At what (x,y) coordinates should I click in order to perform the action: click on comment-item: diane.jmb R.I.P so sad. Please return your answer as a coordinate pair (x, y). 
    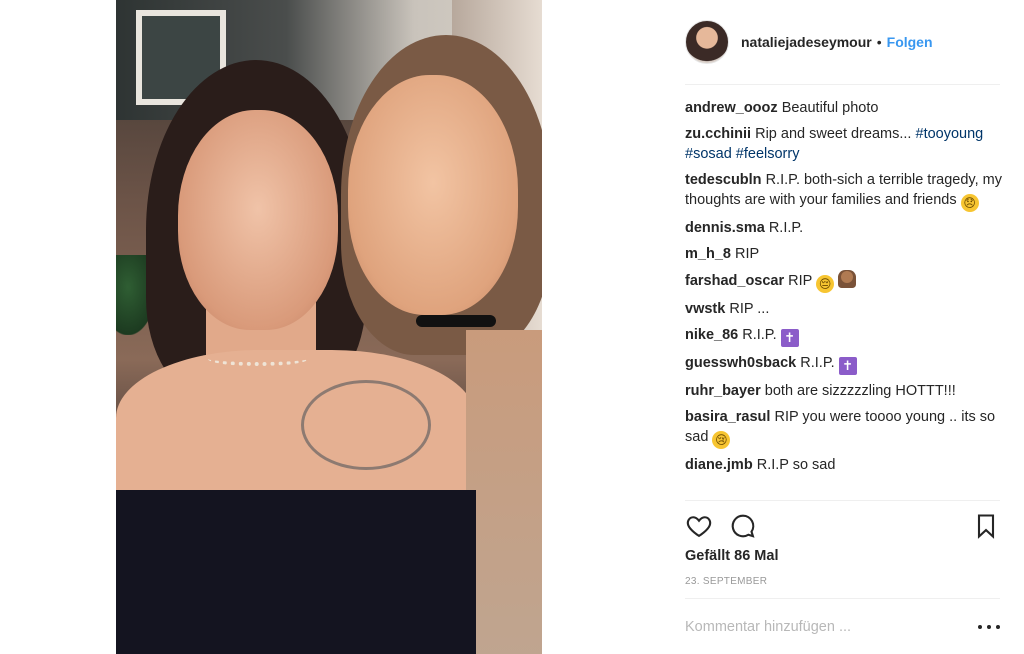
    Looking at the image, I should click on (844, 465).